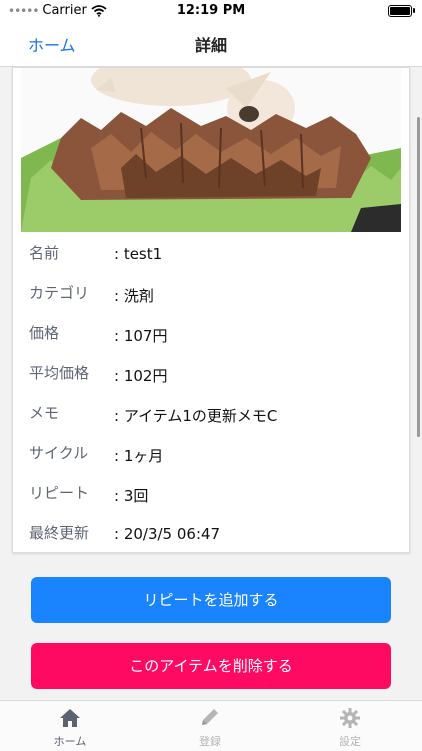  What do you see at coordinates (167, 534) in the screenshot?
I see `detail-value: : 20/3/5 06:47` at bounding box center [167, 534].